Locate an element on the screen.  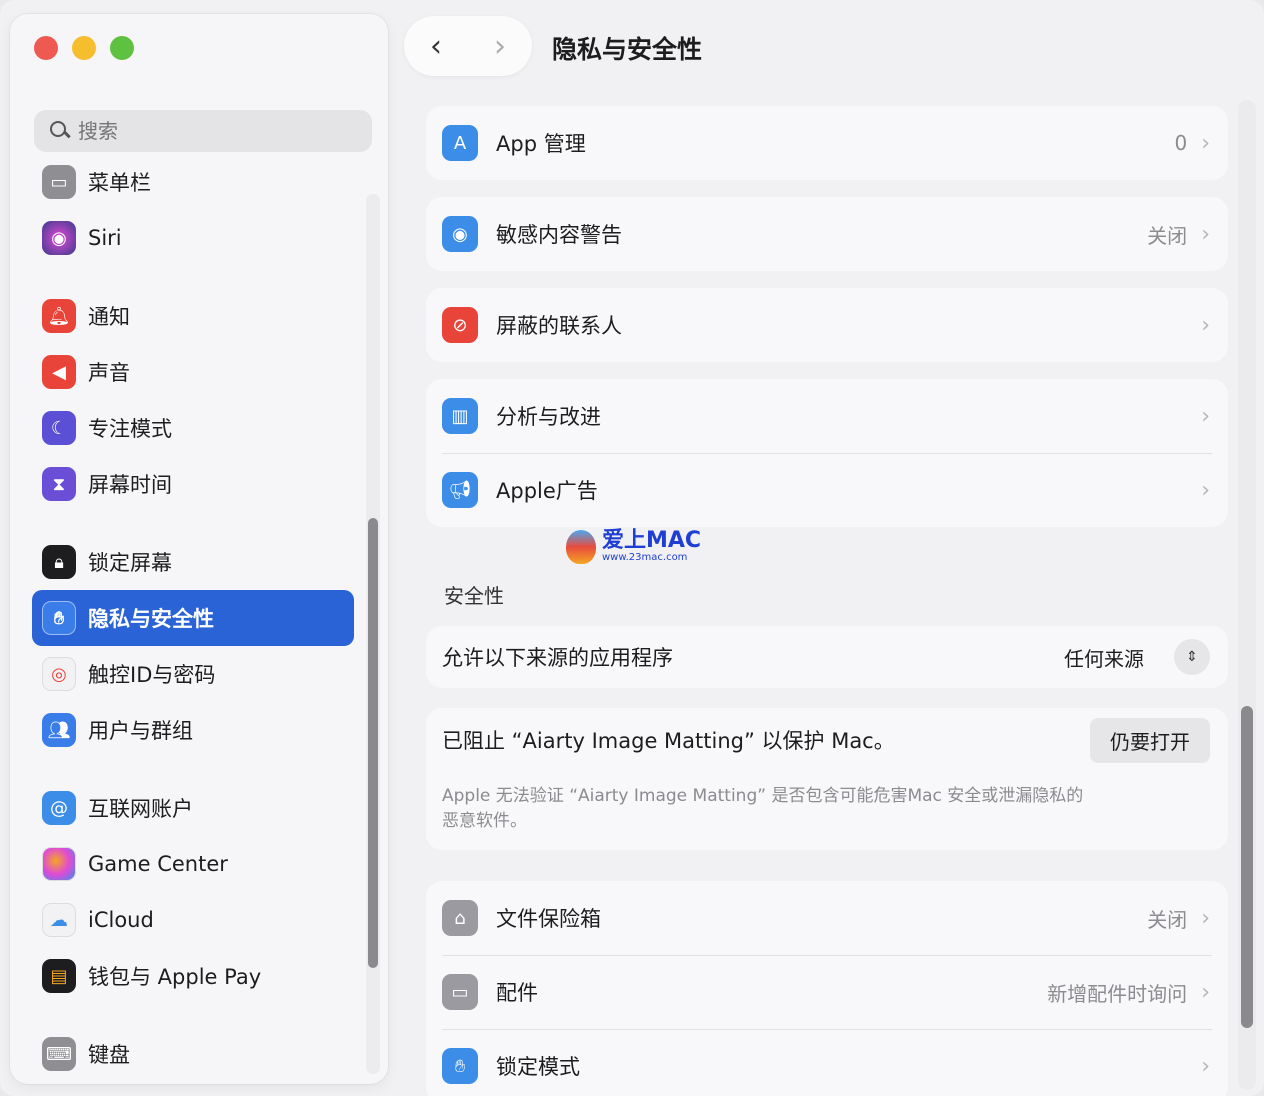
back-button: ‹ is located at coordinates (436, 46).